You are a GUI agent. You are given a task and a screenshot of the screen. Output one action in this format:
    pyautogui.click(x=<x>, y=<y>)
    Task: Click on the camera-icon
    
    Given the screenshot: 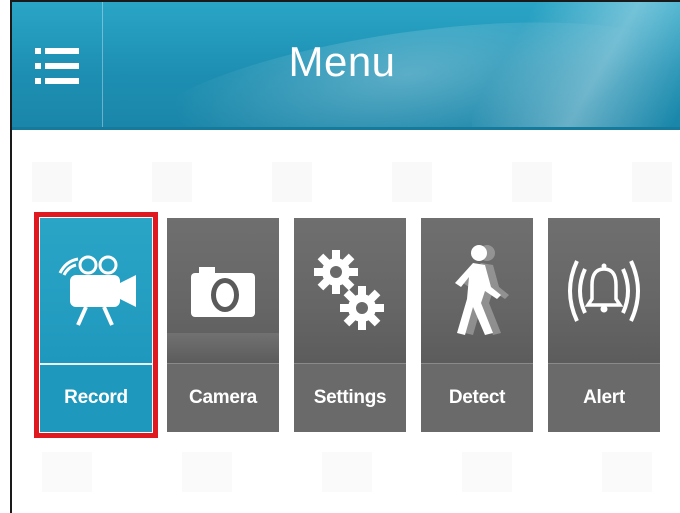 What is the action you would take?
    pyautogui.click(x=223, y=291)
    